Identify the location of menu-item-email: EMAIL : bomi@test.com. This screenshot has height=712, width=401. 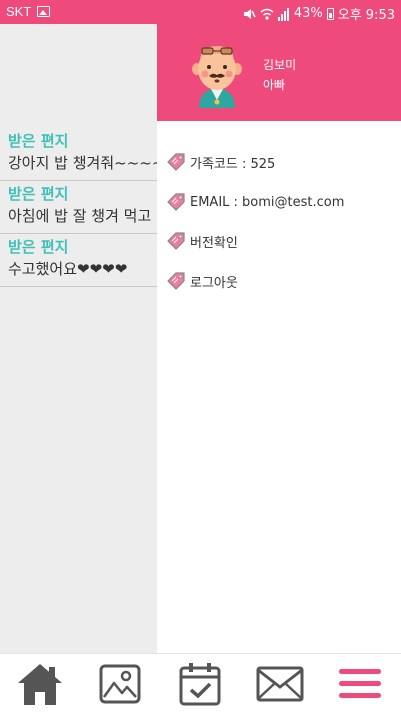
(279, 202).